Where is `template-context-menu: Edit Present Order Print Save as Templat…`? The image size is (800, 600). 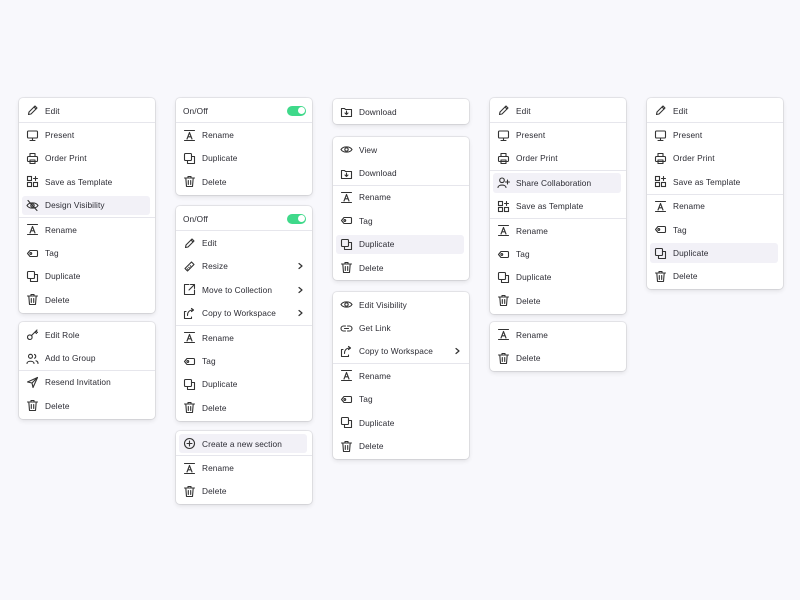 template-context-menu: Edit Present Order Print Save as Templat… is located at coordinates (715, 194).